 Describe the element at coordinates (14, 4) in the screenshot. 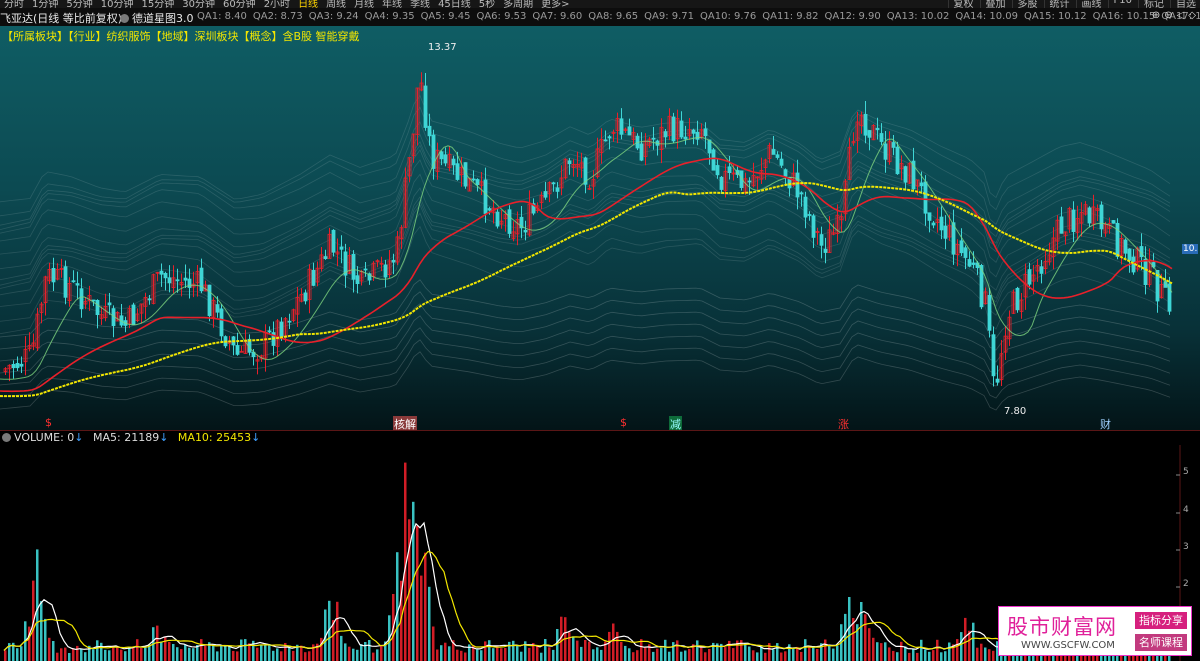

I see `period-tab: 分时` at that location.